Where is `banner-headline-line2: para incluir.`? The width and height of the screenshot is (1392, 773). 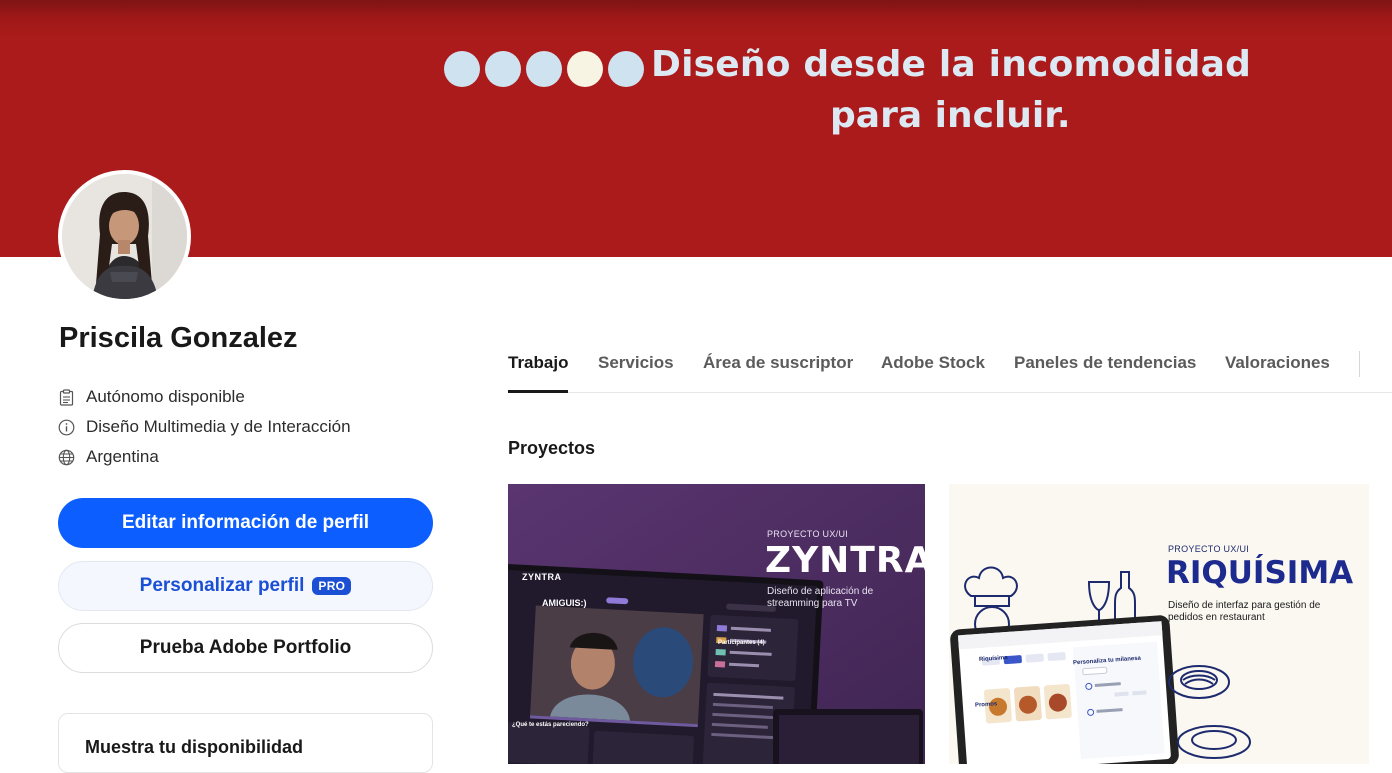 banner-headline-line2: para incluir. is located at coordinates (950, 115).